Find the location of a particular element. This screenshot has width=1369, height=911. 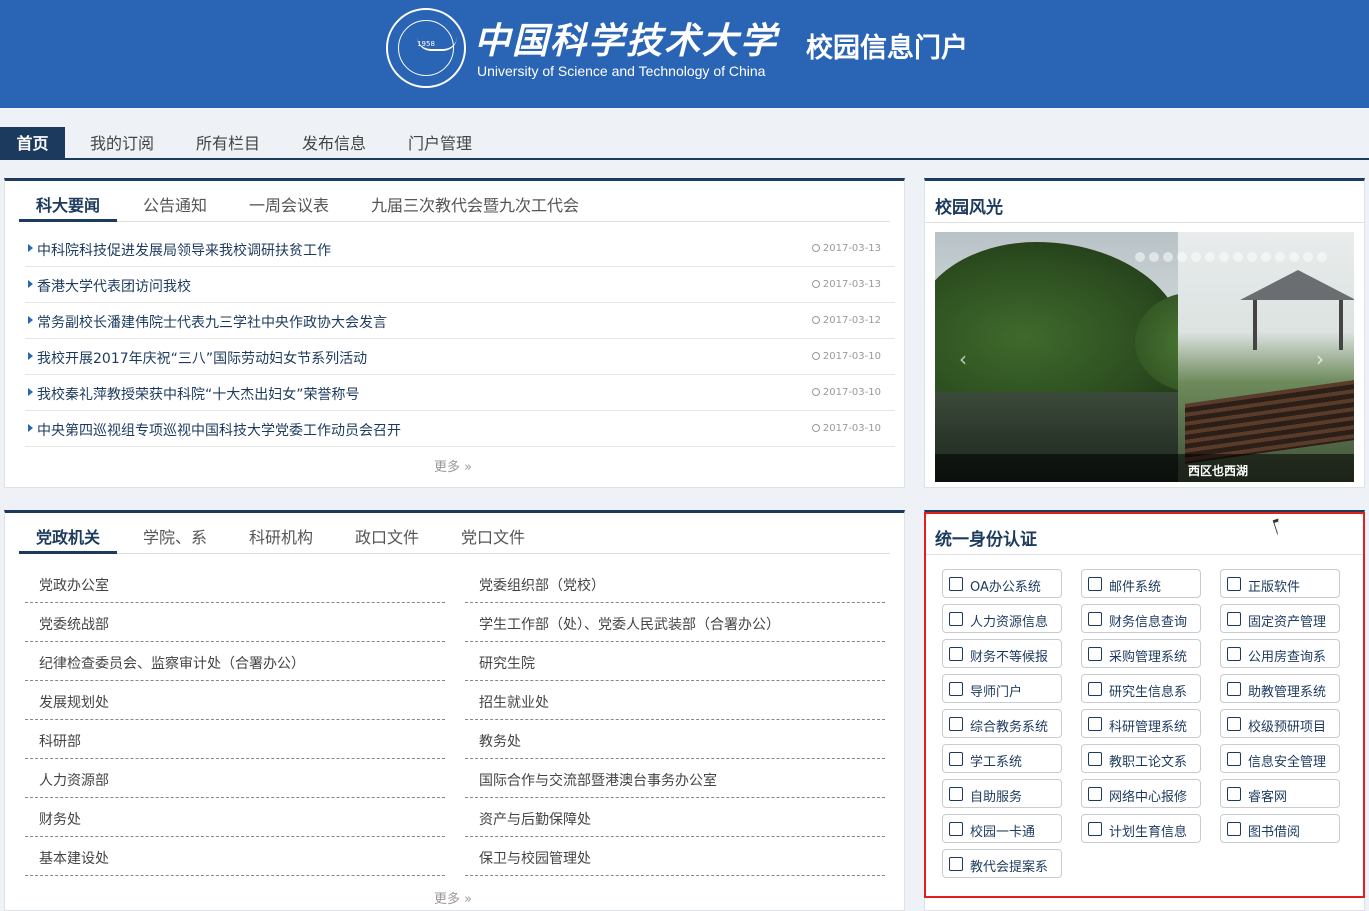

university-seal-logo: 1958 is located at coordinates (426, 48).